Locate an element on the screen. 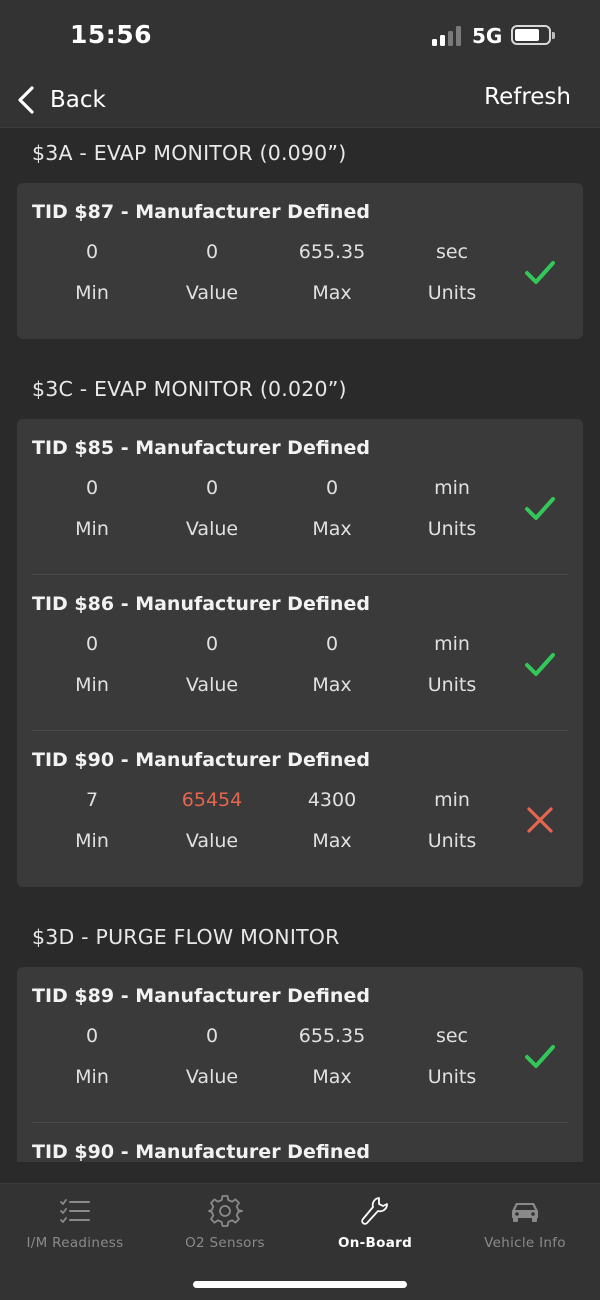 The image size is (600, 1300). tab-label: On-Board is located at coordinates (375, 1243).